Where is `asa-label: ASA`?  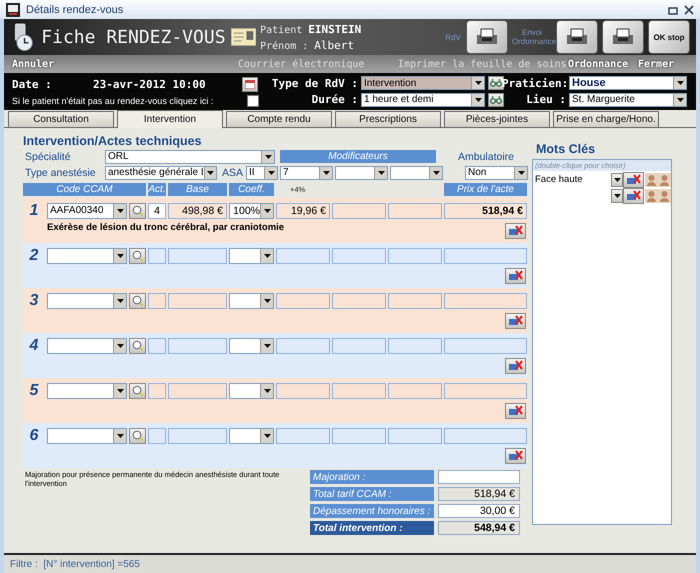
asa-label: ASA is located at coordinates (232, 172).